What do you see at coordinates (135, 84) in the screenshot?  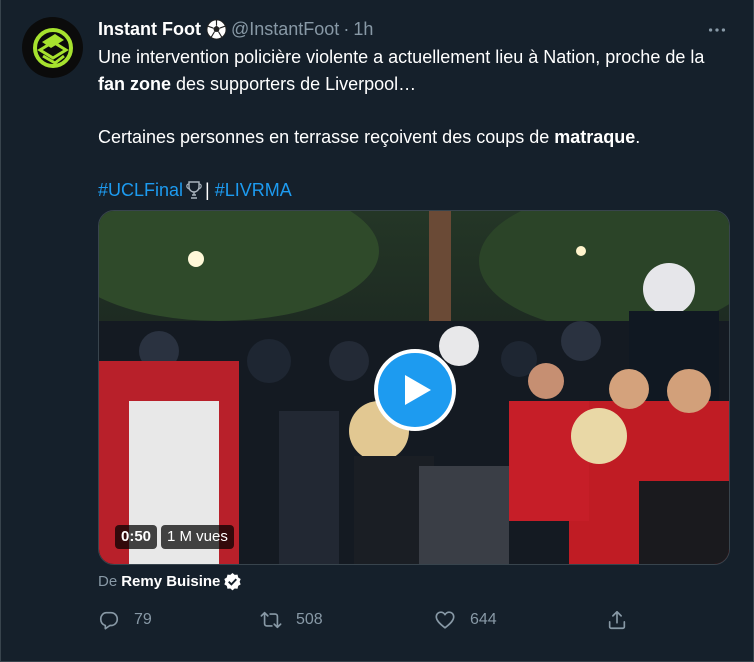 I see `bold-text: fan zone` at bounding box center [135, 84].